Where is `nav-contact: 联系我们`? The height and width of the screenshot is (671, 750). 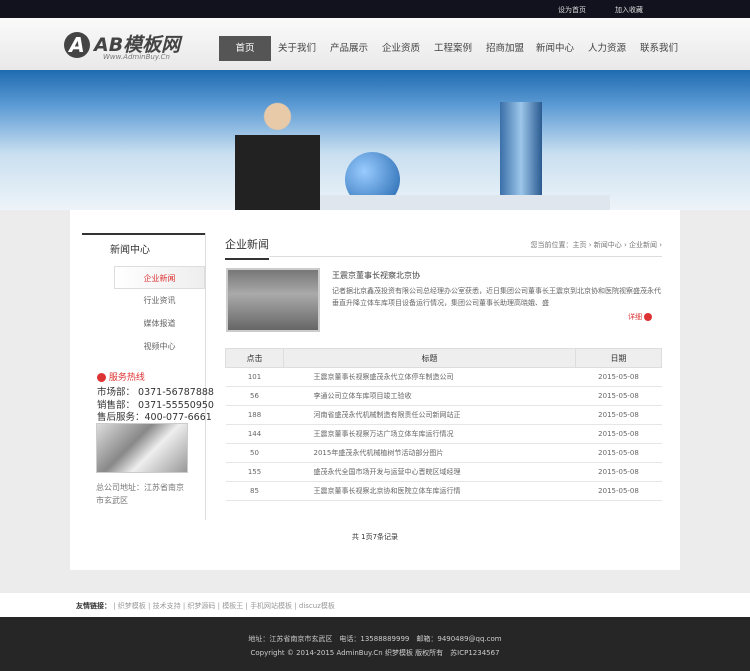 nav-contact: 联系我们 is located at coordinates (659, 48).